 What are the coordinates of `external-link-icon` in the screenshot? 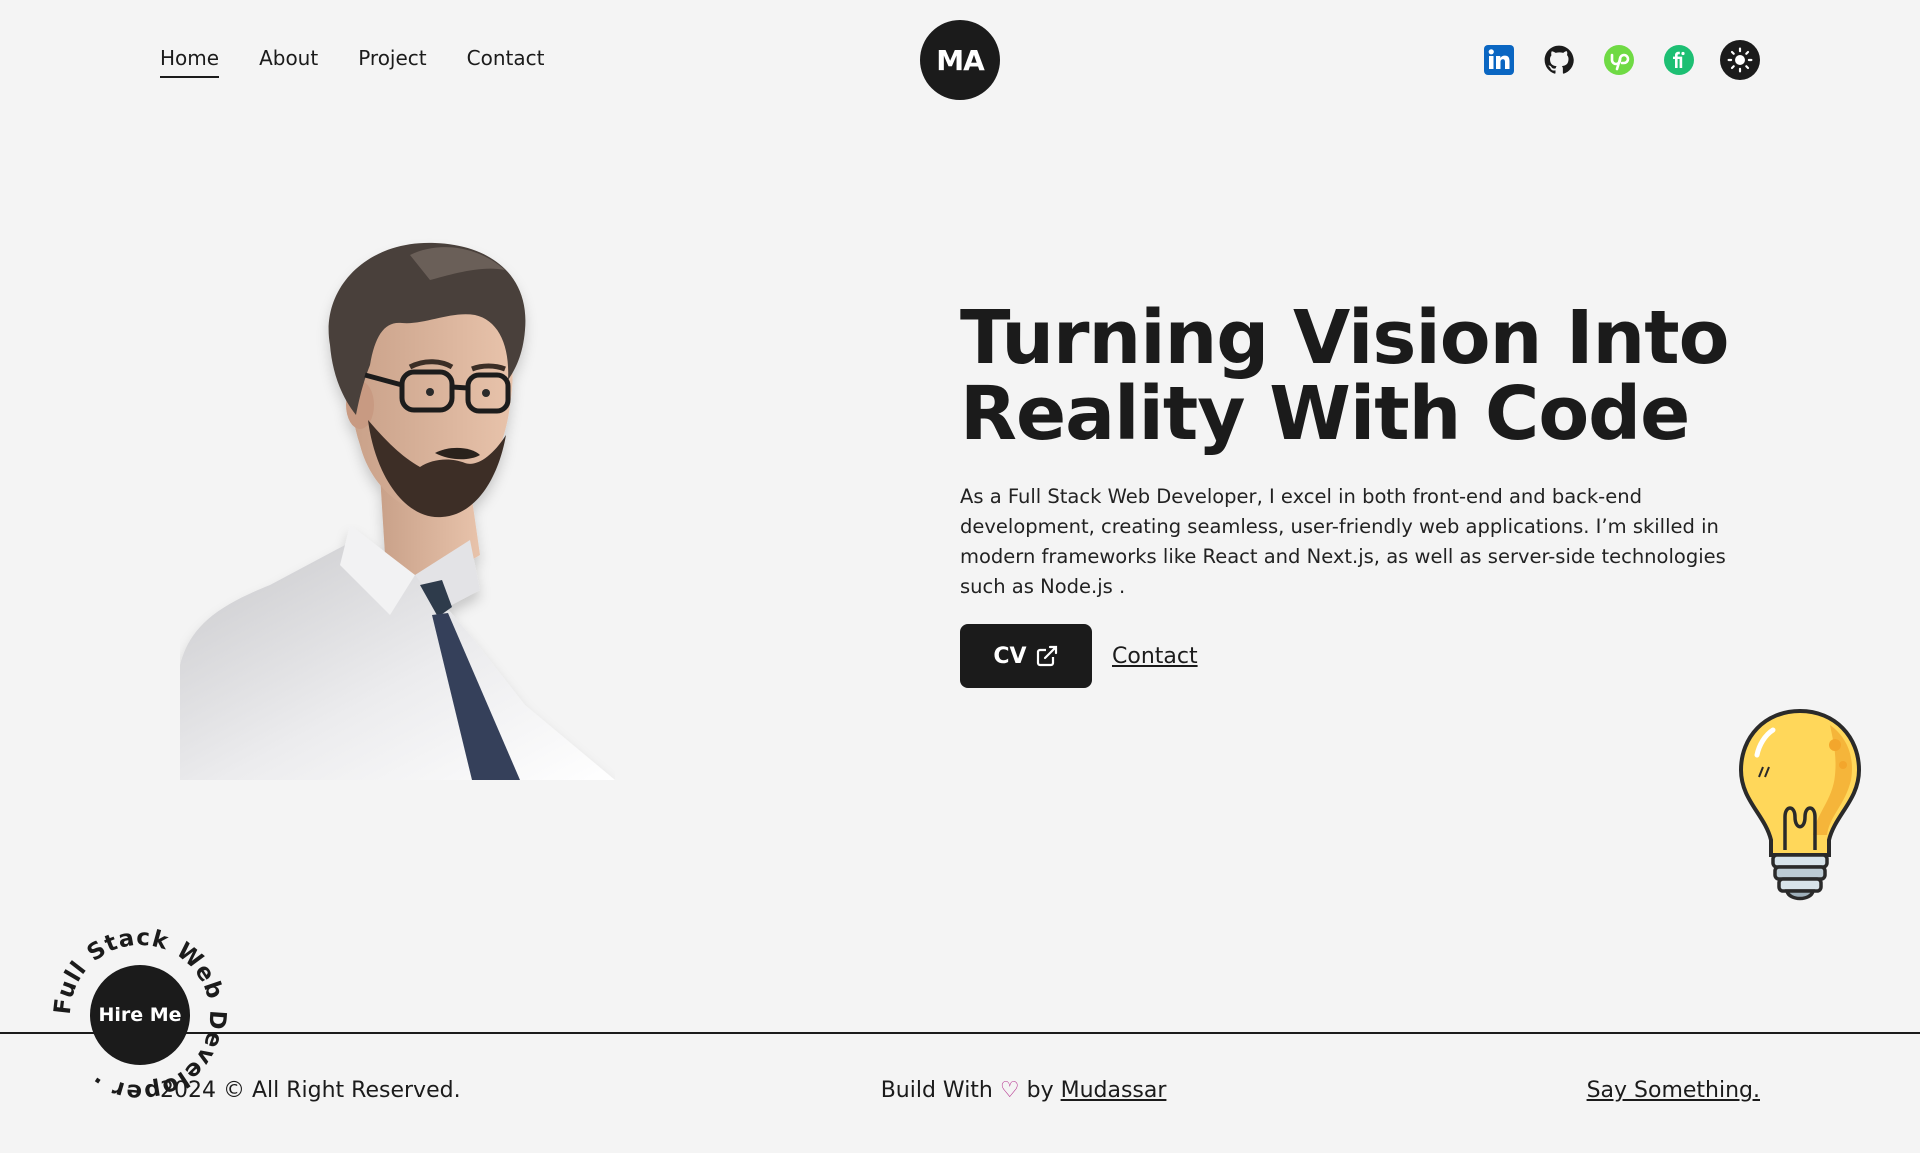 It's located at (1046, 656).